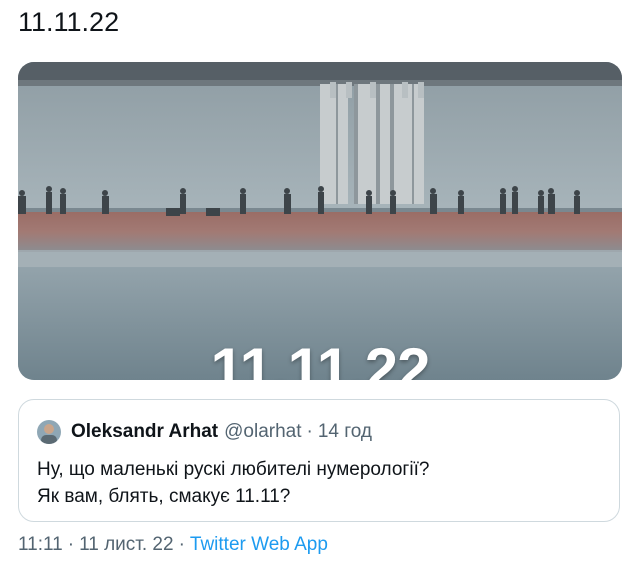 The width and height of the screenshot is (640, 572). I want to click on avatar, so click(49, 432).